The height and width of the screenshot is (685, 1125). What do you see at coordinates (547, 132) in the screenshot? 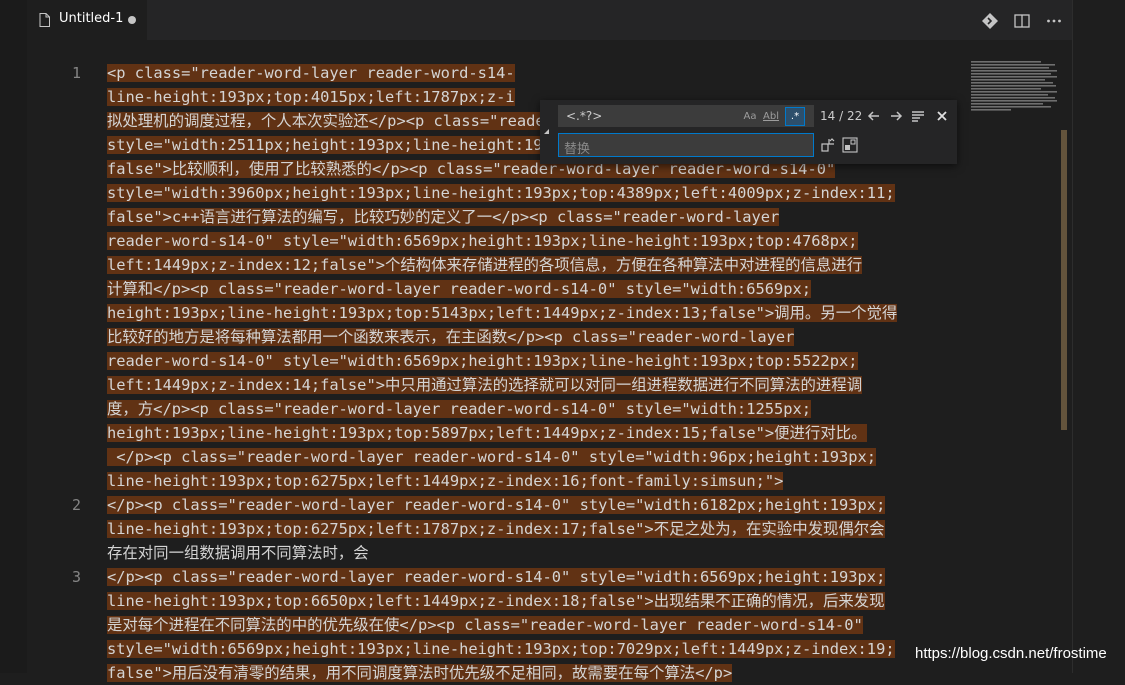
I see `toggle-replace-icon` at bounding box center [547, 132].